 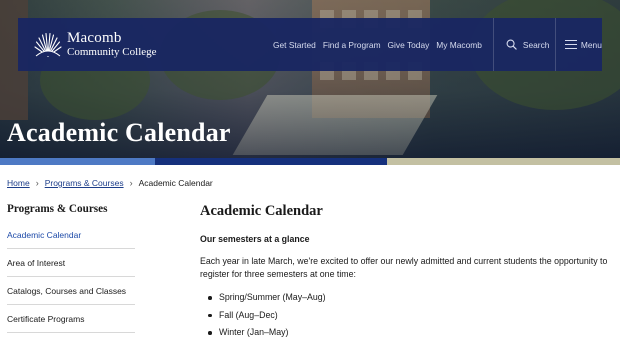 I want to click on sidebar-item-catalogs-courses-classes: Catalogs, Courses and Classes, so click(x=71, y=291).